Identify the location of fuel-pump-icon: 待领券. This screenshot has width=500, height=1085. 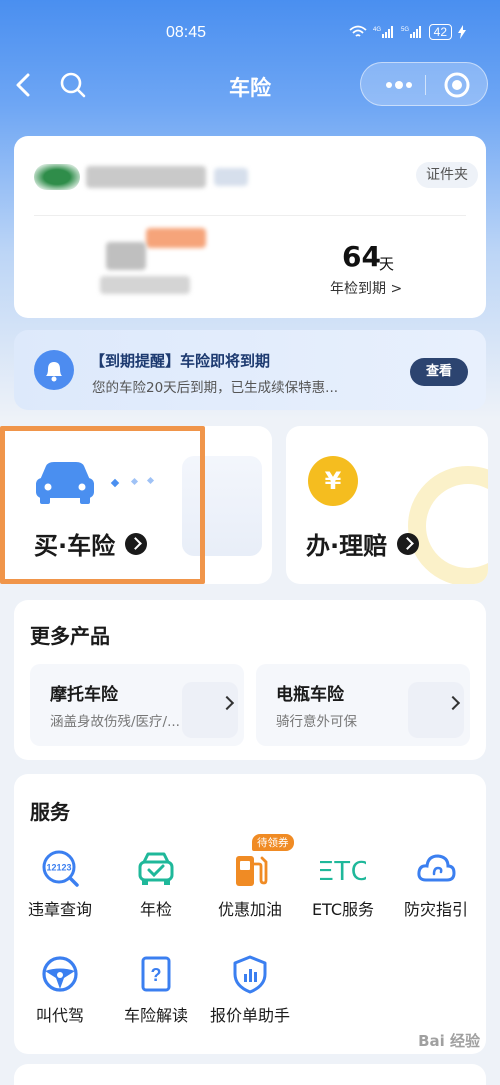
(262, 861).